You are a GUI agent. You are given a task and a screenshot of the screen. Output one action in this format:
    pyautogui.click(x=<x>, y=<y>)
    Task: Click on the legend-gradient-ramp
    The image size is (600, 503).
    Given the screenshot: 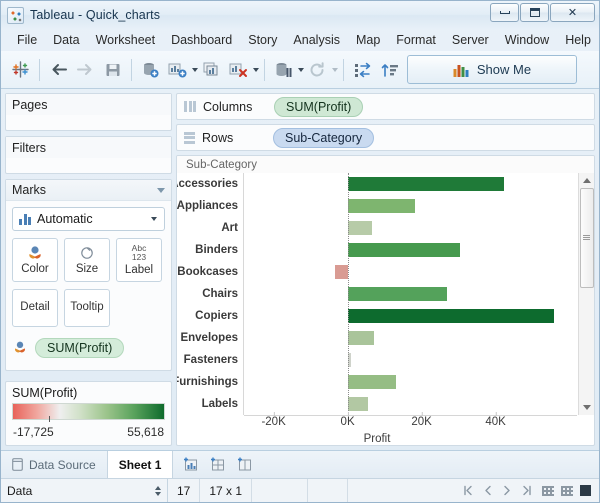 What is the action you would take?
    pyautogui.click(x=88, y=411)
    